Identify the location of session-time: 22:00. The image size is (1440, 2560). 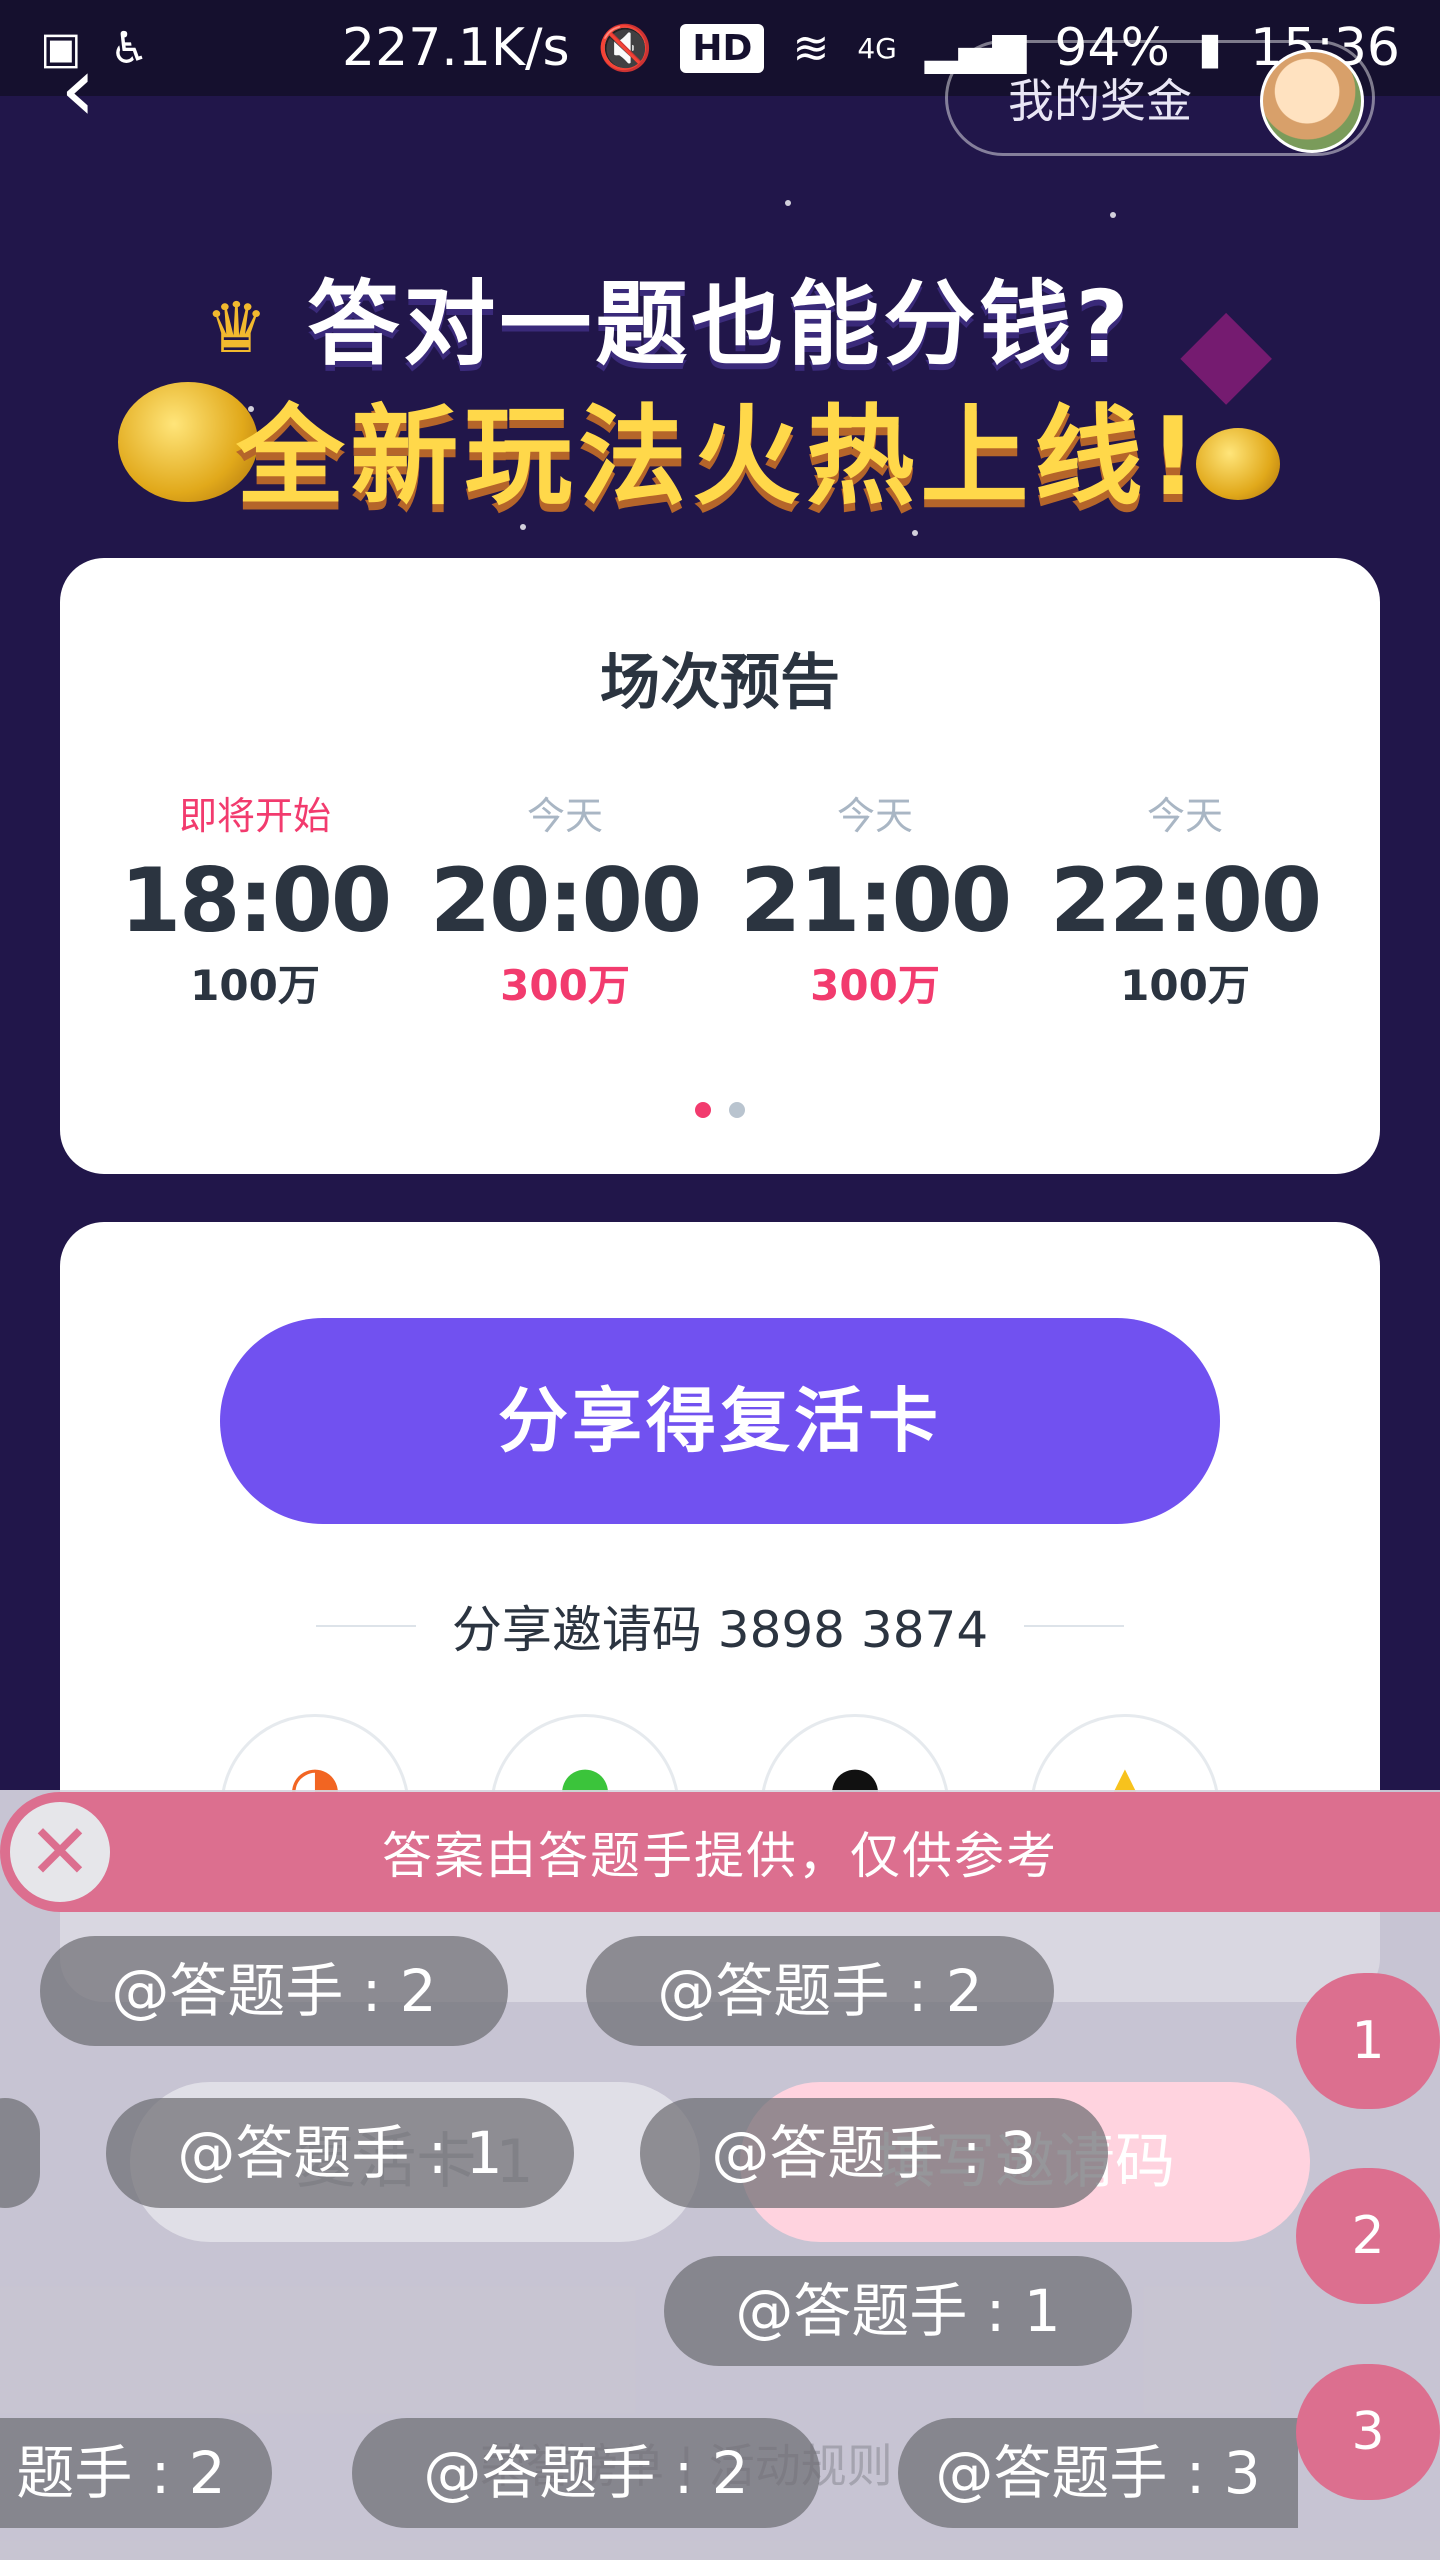
(1185, 900).